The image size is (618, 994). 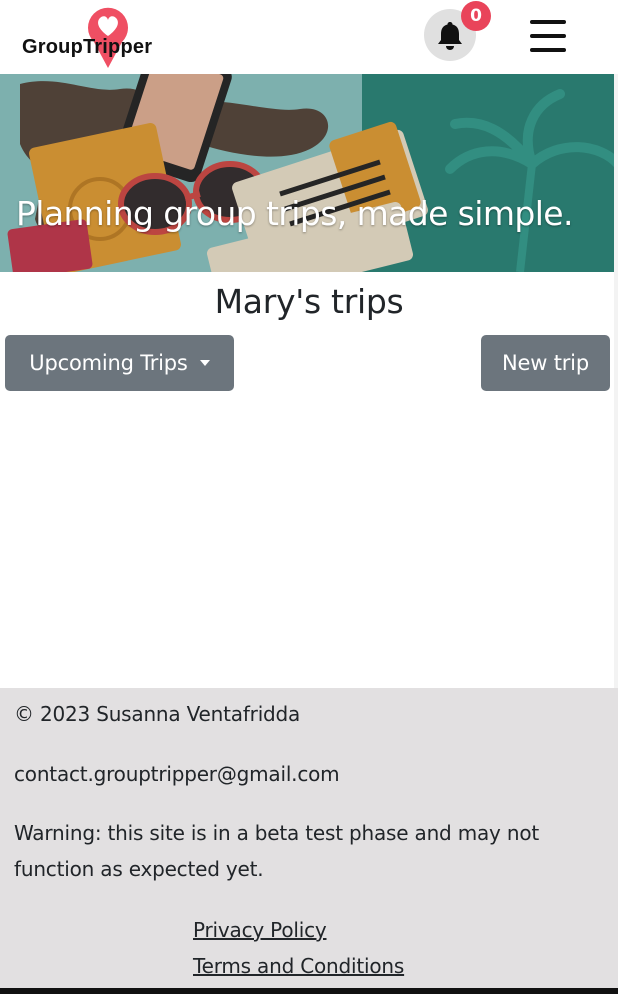 I want to click on notification-count-badge: 0, so click(x=476, y=16).